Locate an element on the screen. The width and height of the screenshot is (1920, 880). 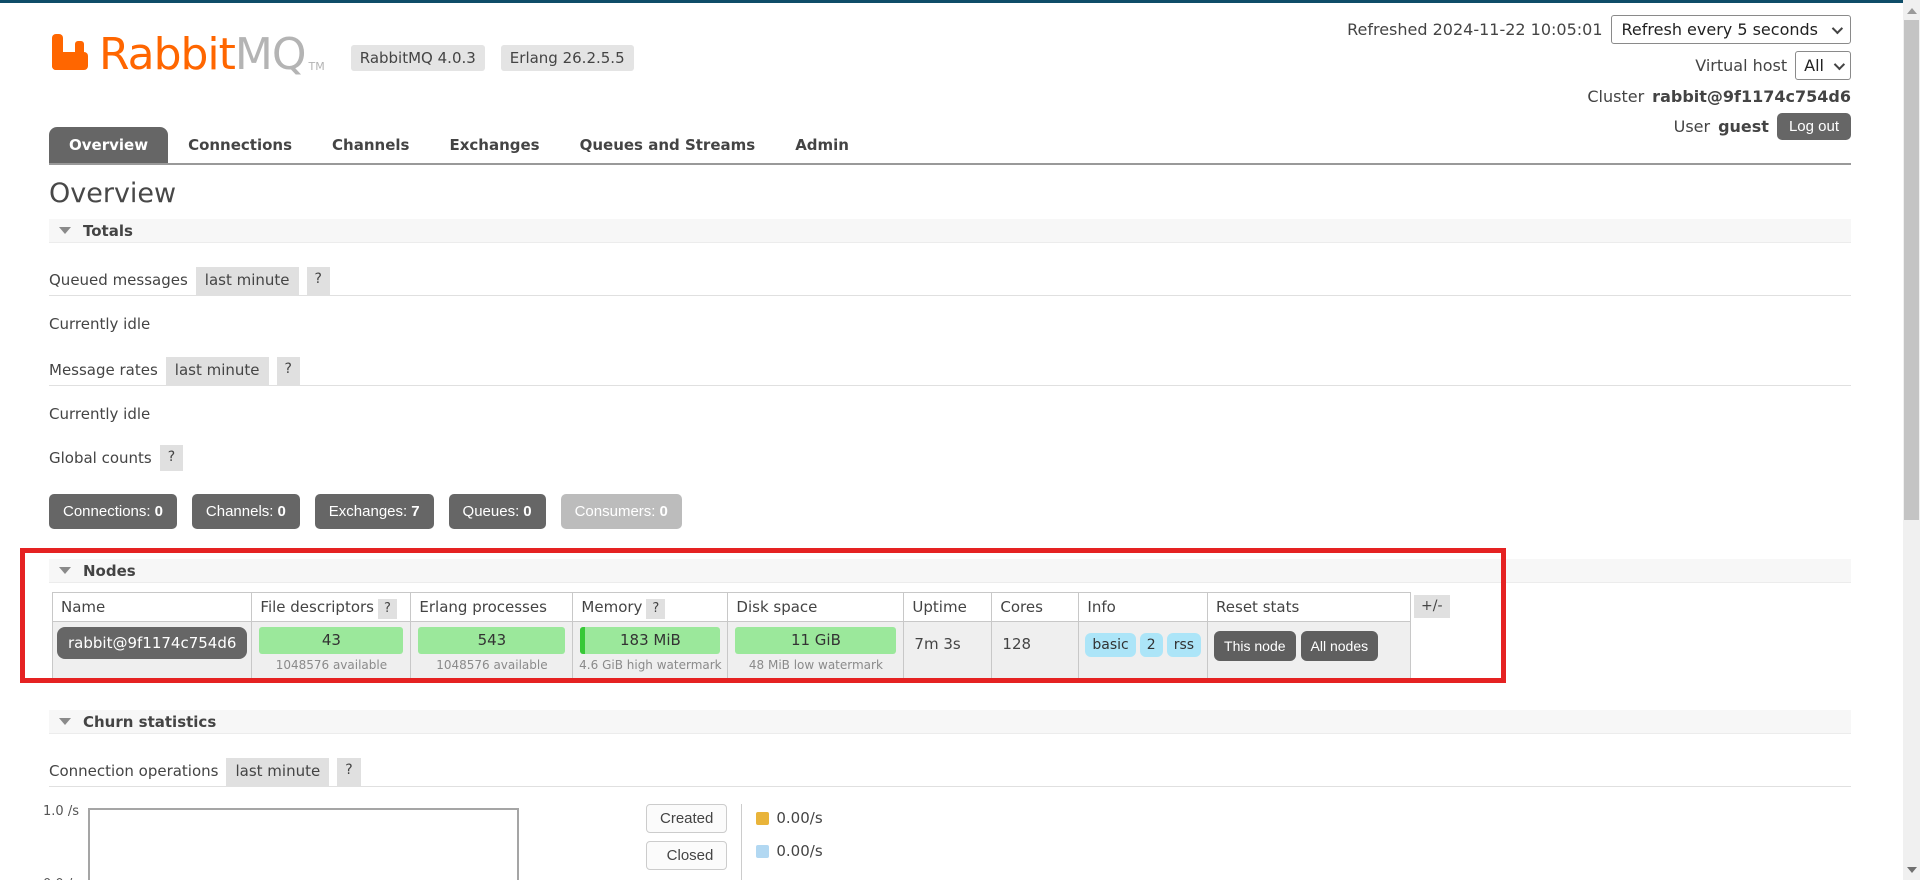
exchanges-count-button: Exchanges: 7 is located at coordinates (374, 511).